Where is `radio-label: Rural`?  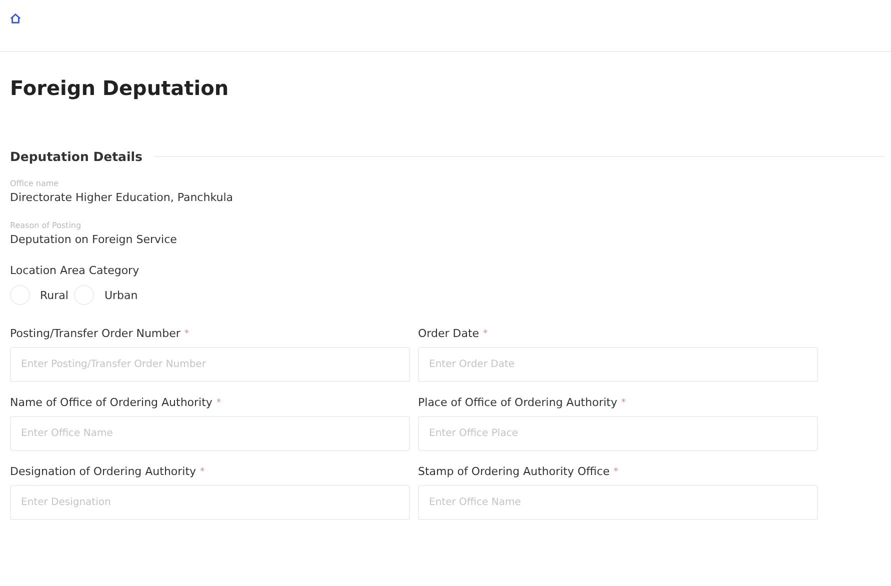 radio-label: Rural is located at coordinates (54, 295).